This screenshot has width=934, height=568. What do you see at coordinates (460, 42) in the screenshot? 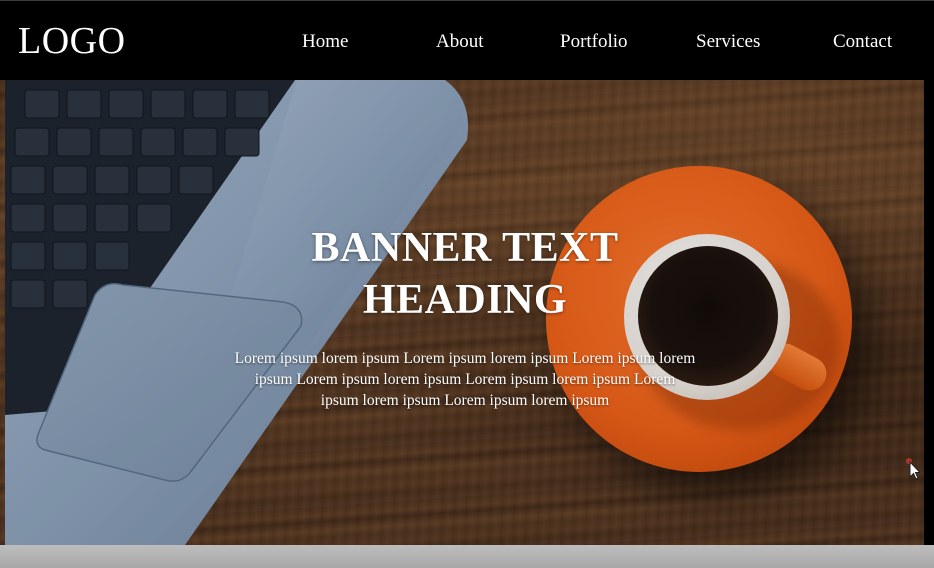
I see `nav-link-about: About` at bounding box center [460, 42].